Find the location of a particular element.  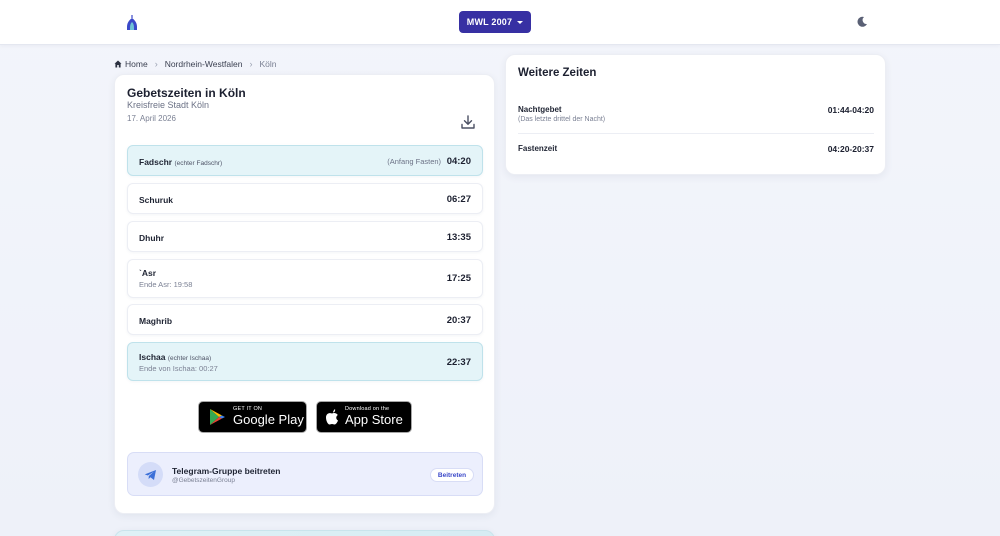

mosque-logo-icon is located at coordinates (132, 23).